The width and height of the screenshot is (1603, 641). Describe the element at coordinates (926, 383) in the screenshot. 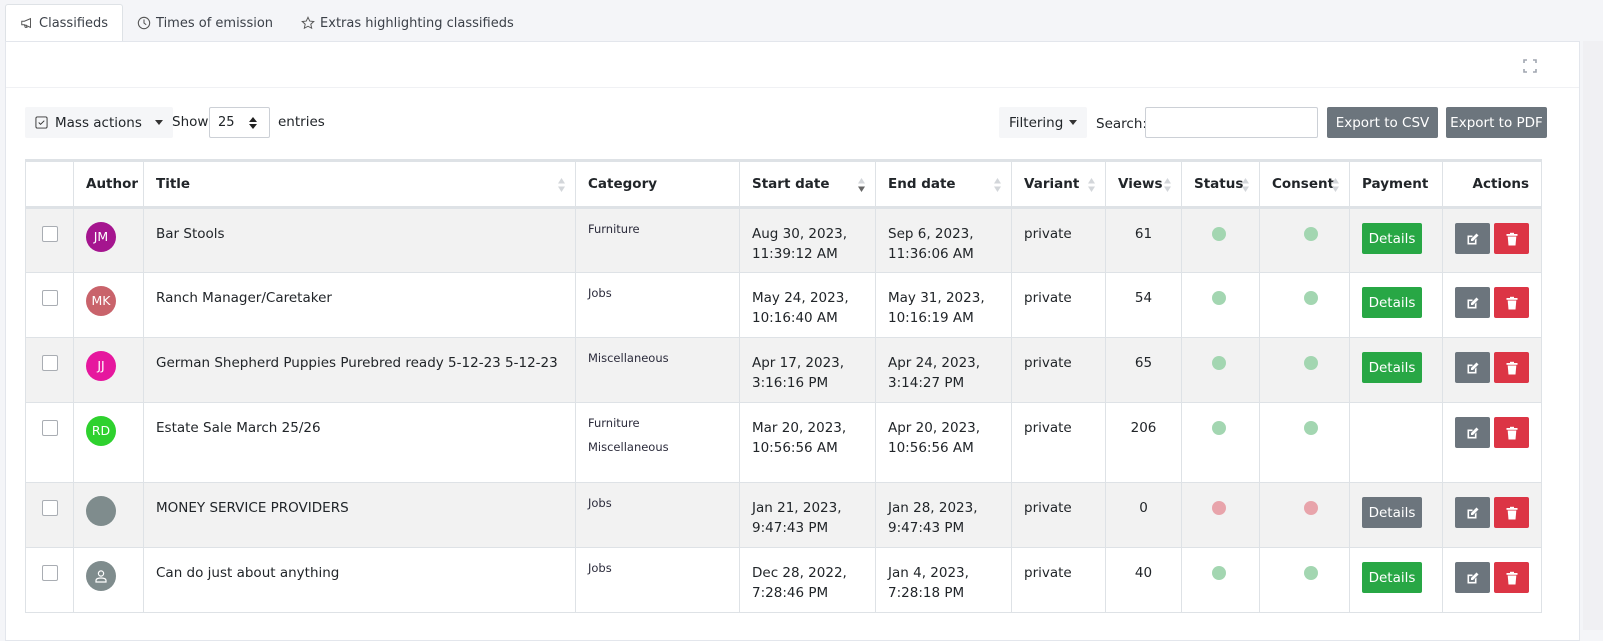

I see `end-time: 3:14:27 PM` at that location.